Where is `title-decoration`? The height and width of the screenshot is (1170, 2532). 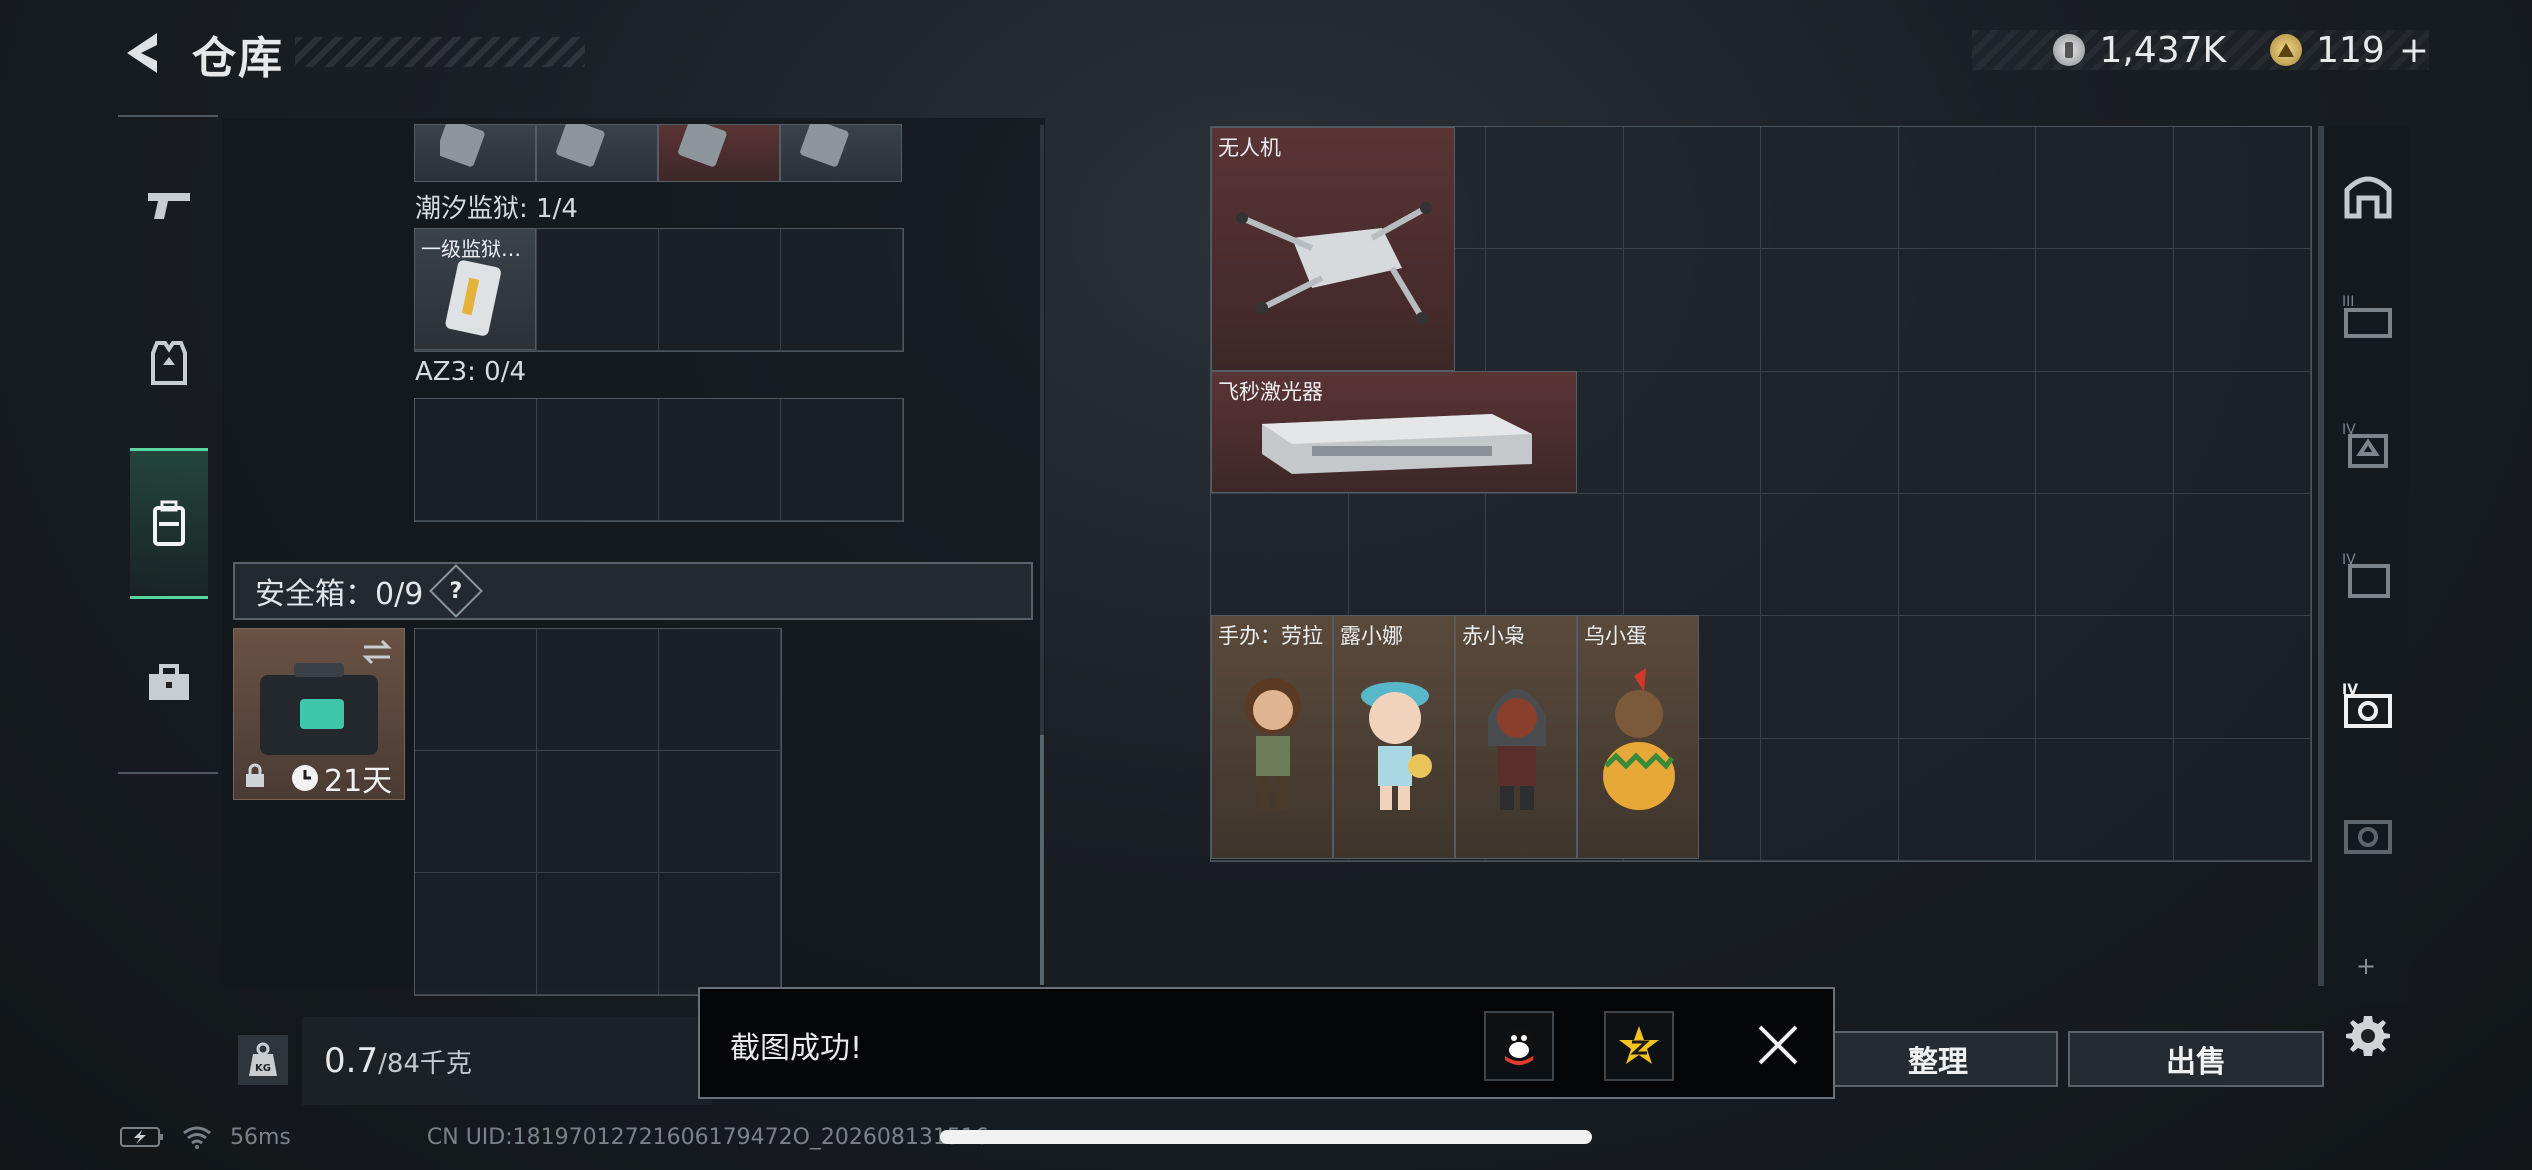 title-decoration is located at coordinates (440, 52).